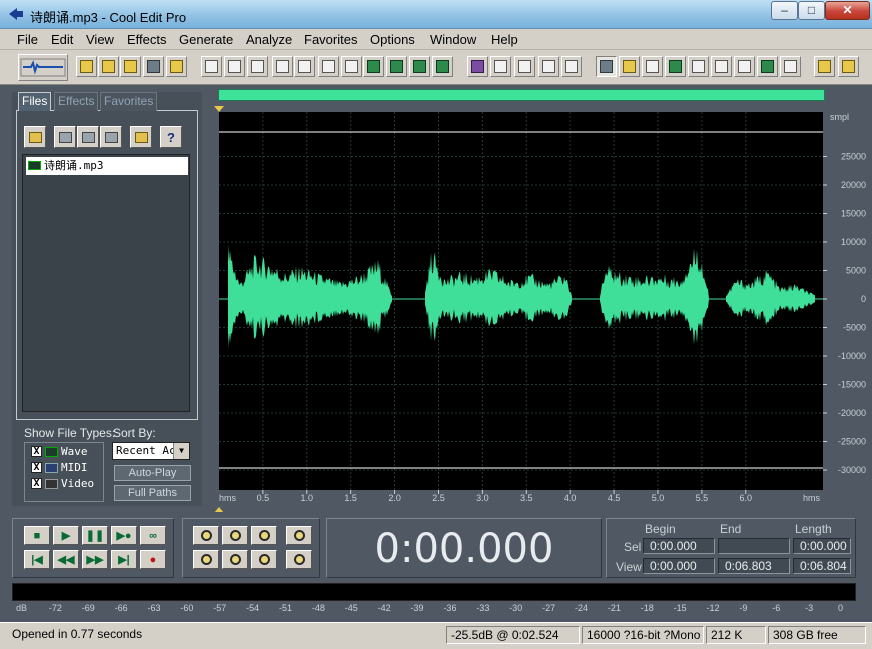 The image size is (872, 649). What do you see at coordinates (384, 608) in the screenshot?
I see `level-tick-label: -42` at bounding box center [384, 608].